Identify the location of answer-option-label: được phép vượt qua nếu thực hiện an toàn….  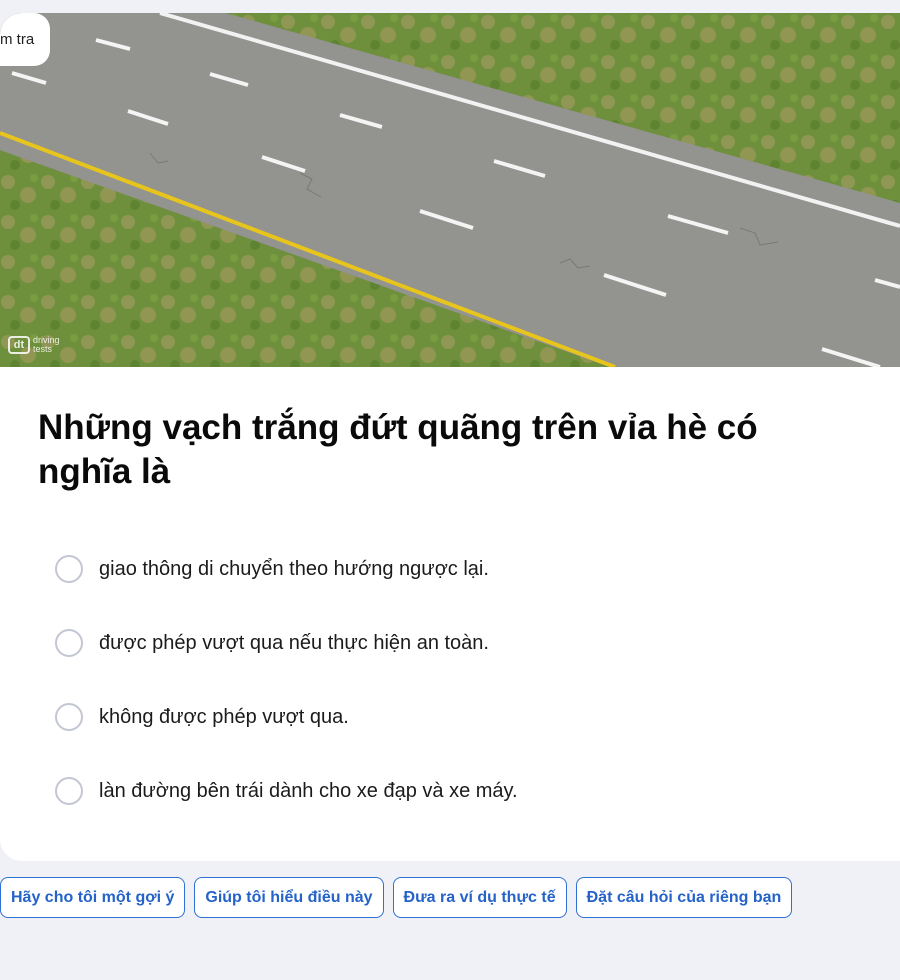
(294, 642).